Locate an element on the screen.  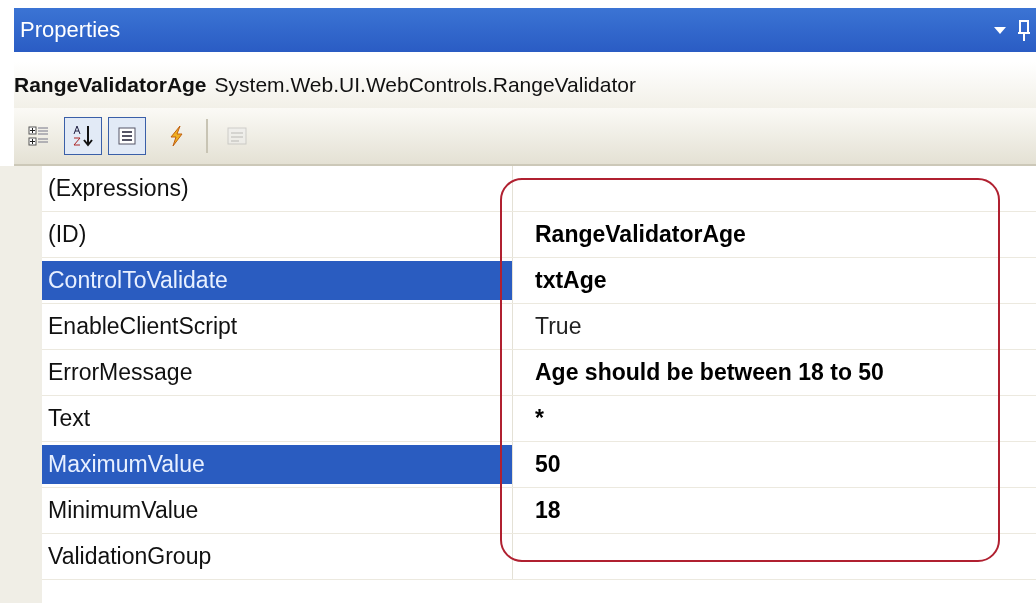
window-title: Properties is located at coordinates (70, 30).